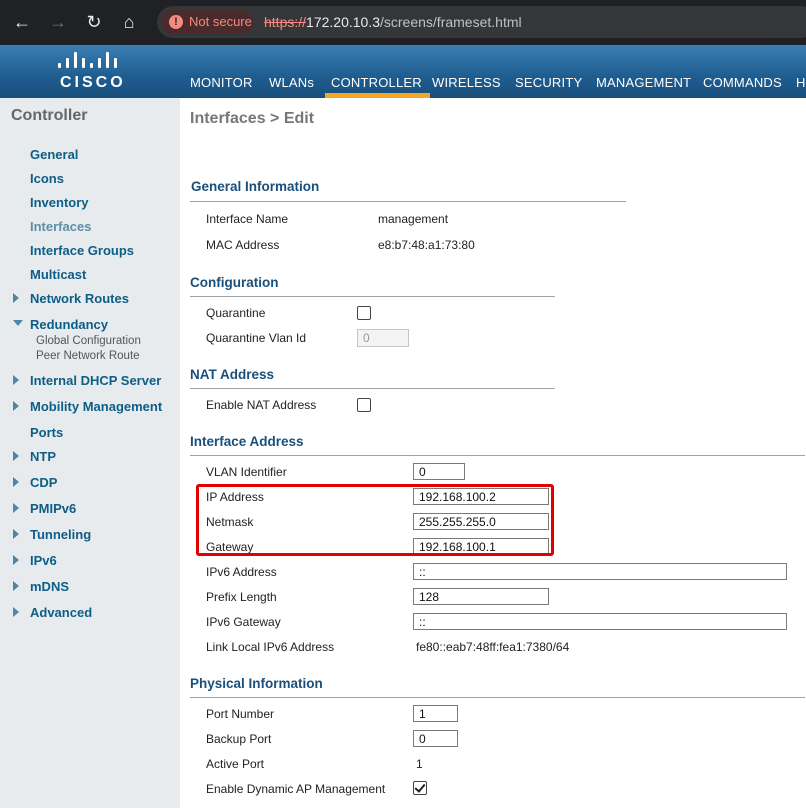 The image size is (806, 808). I want to click on back-arrow-icon: ←, so click(22, 22).